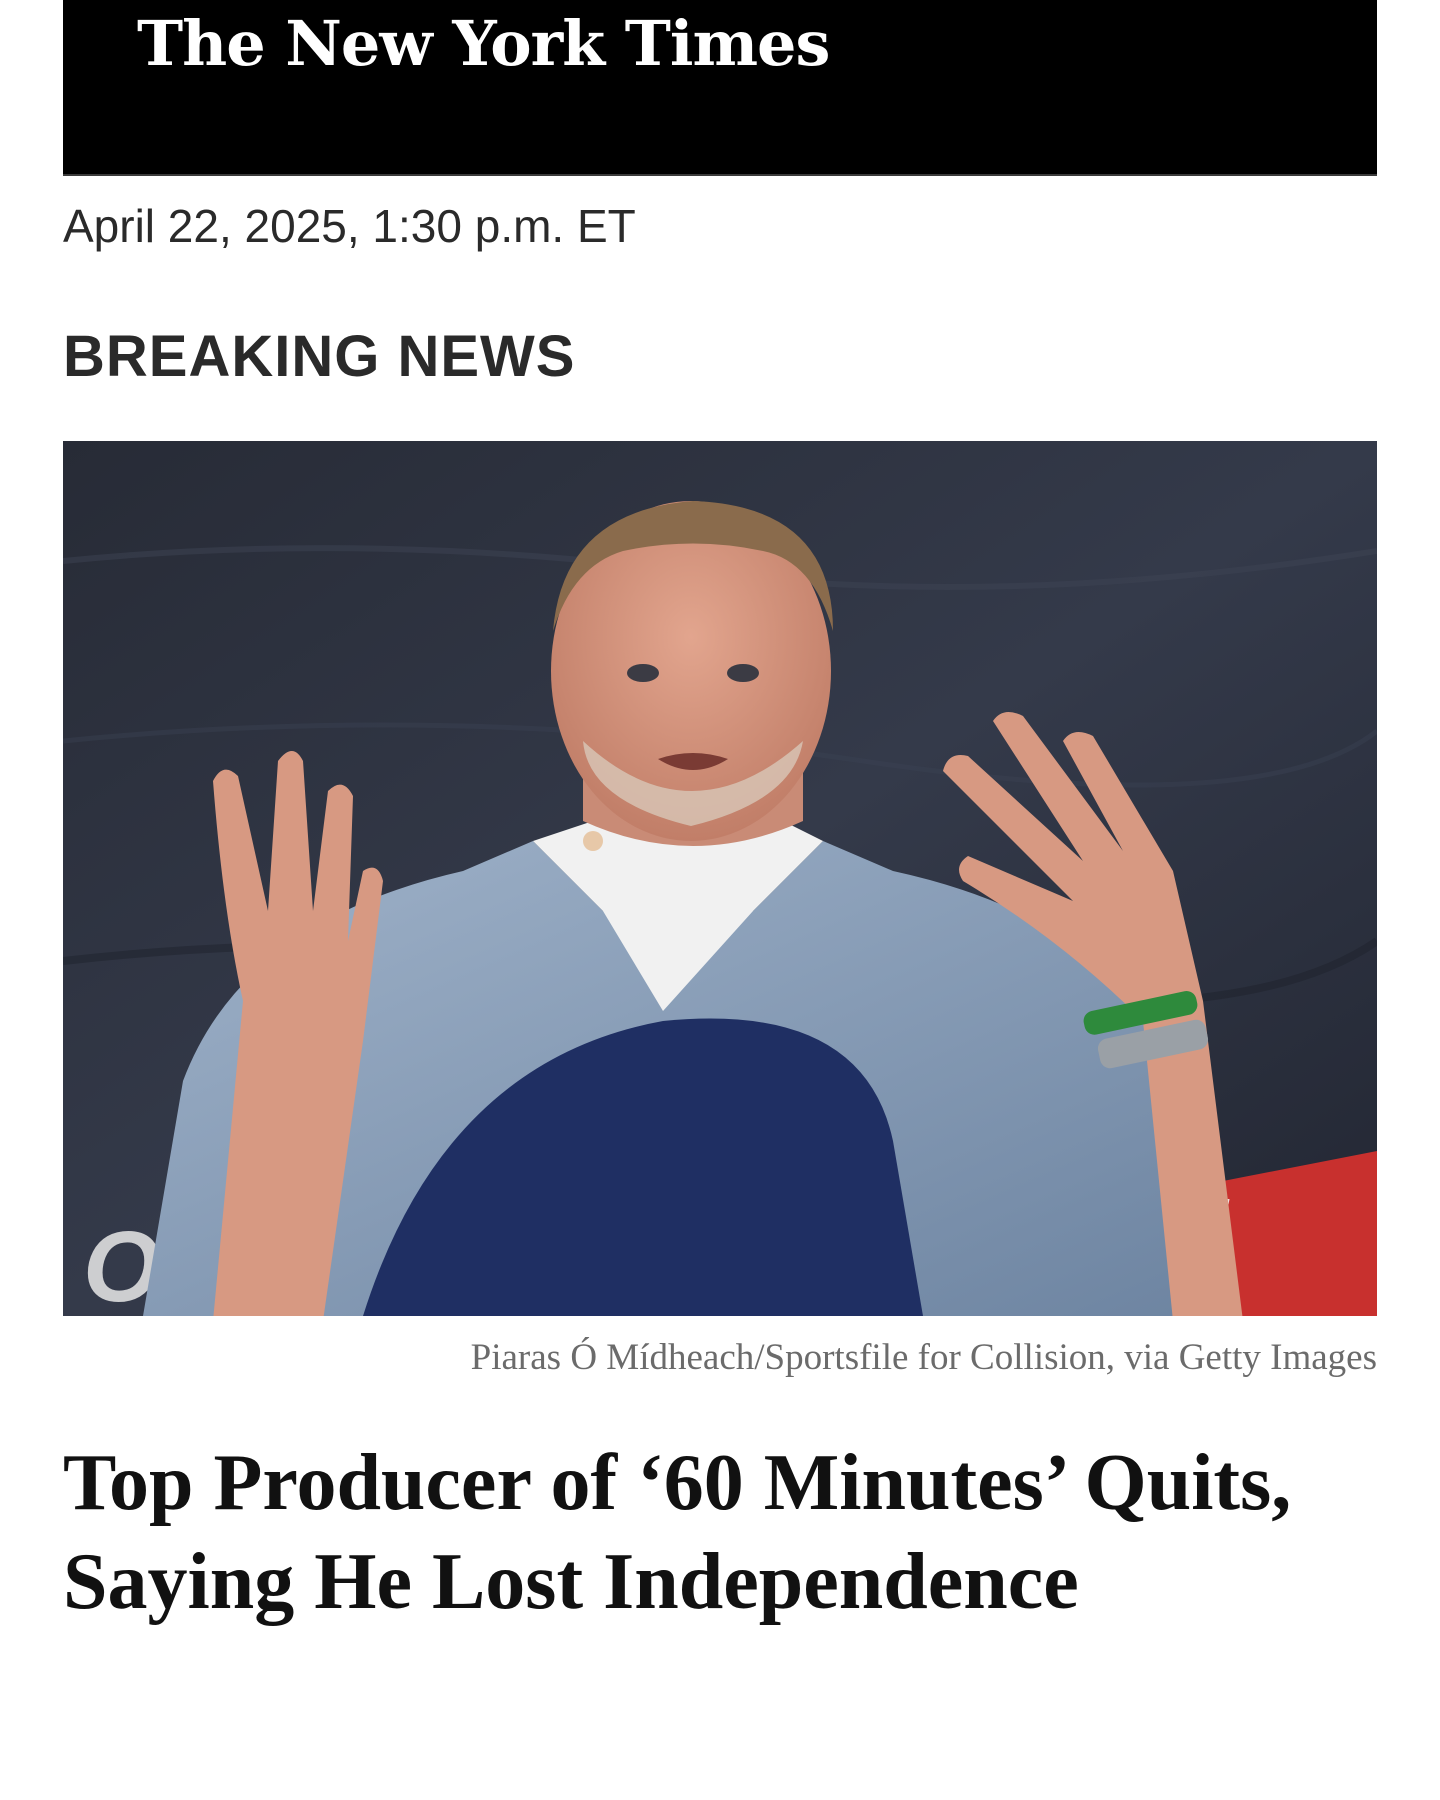 The image size is (1440, 1800). What do you see at coordinates (319, 356) in the screenshot?
I see `breaking-news-label: BREAKING NEWS` at bounding box center [319, 356].